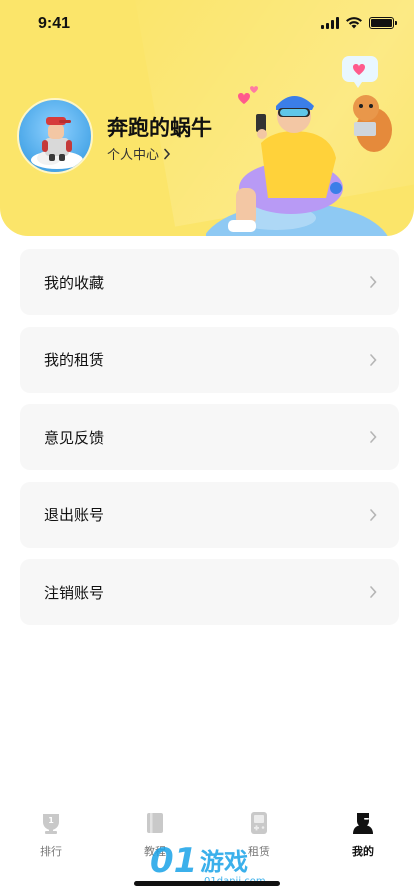 This screenshot has width=414, height=896. Describe the element at coordinates (159, 128) in the screenshot. I see `username: 奔跑的蜗牛` at that location.